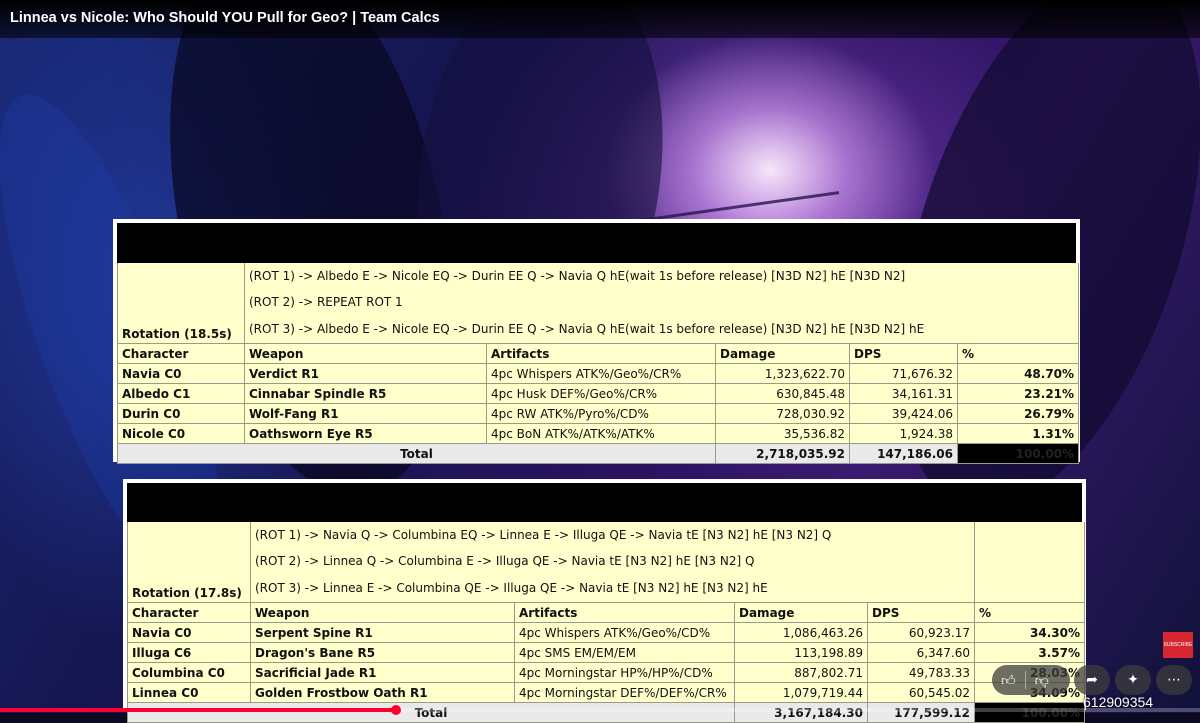 Image resolution: width=1200 pixels, height=723 pixels. I want to click on artifacts-cell: 4pc Husk DEF%/Geo%/CR%, so click(601, 393).